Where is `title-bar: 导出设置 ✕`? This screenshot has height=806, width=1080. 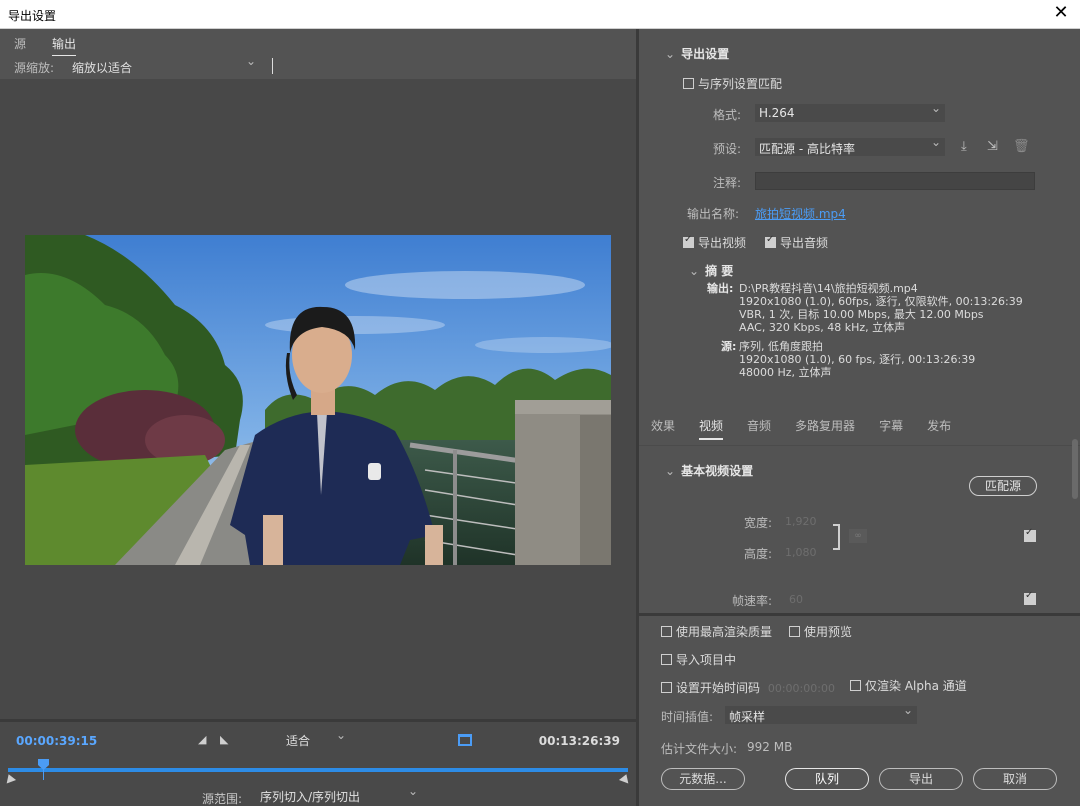 title-bar: 导出设置 ✕ is located at coordinates (540, 14).